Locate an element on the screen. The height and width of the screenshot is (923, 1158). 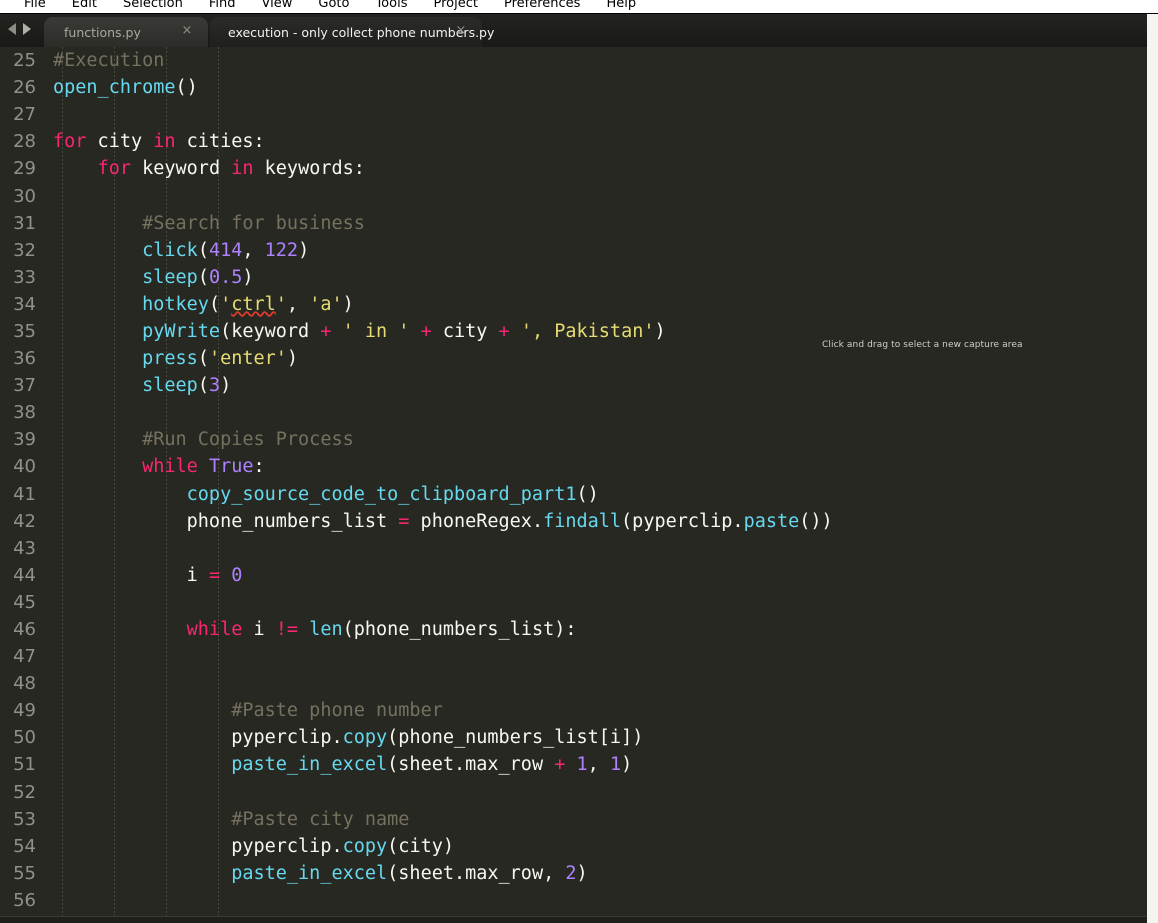
line-number: 27 is located at coordinates (24, 115).